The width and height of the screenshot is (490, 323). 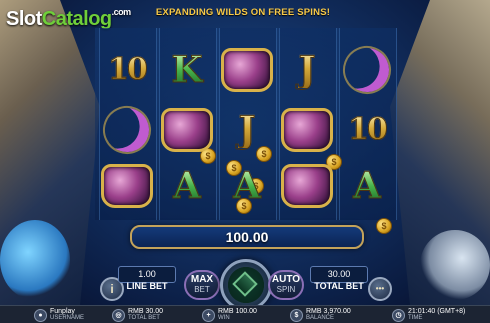 I want to click on footer-balance: $ RMB 3,970.00 BALANCE, so click(x=320, y=315).